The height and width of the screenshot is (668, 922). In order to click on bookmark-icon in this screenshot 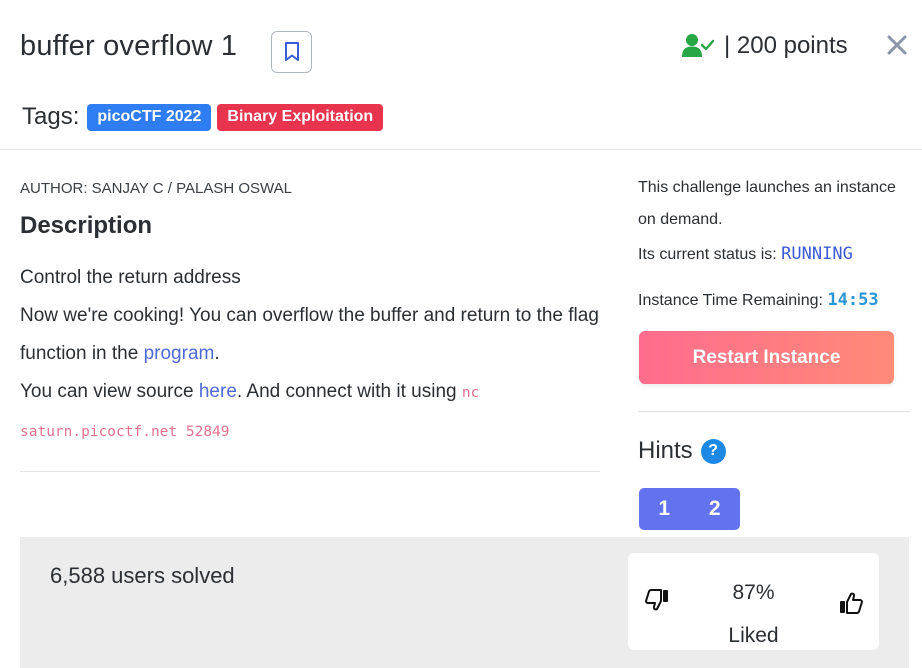, I will do `click(291, 51)`.